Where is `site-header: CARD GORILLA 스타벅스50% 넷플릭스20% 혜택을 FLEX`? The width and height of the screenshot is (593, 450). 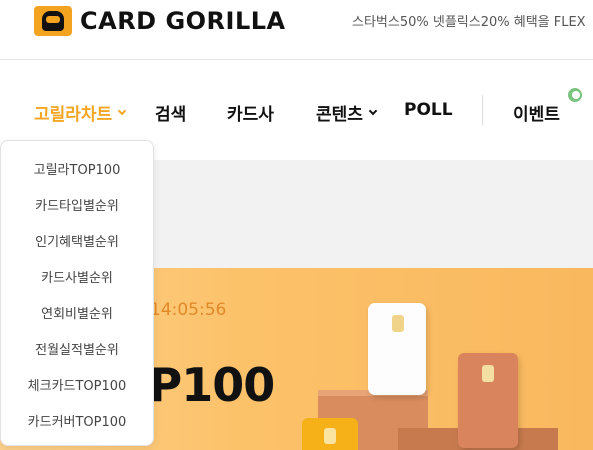
site-header: CARD GORILLA 스타벅스50% 넷플릭스20% 혜택을 FLEX is located at coordinates (296, 30).